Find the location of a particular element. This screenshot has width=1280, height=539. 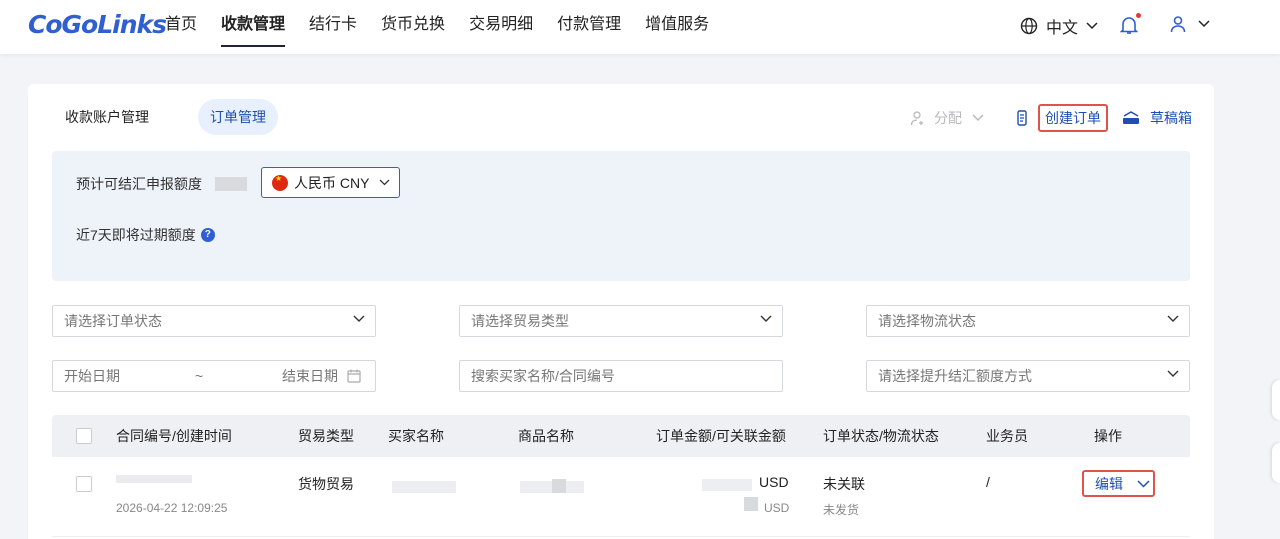

brand-logo: CoGoLinks is located at coordinates (97, 24).